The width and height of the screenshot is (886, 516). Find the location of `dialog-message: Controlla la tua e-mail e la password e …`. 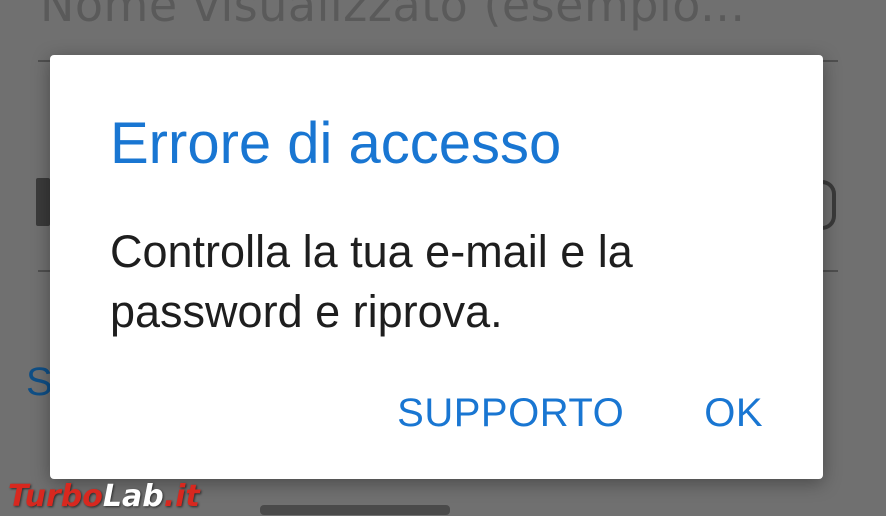

dialog-message: Controlla la tua e-mail e la password e … is located at coordinates (371, 281).